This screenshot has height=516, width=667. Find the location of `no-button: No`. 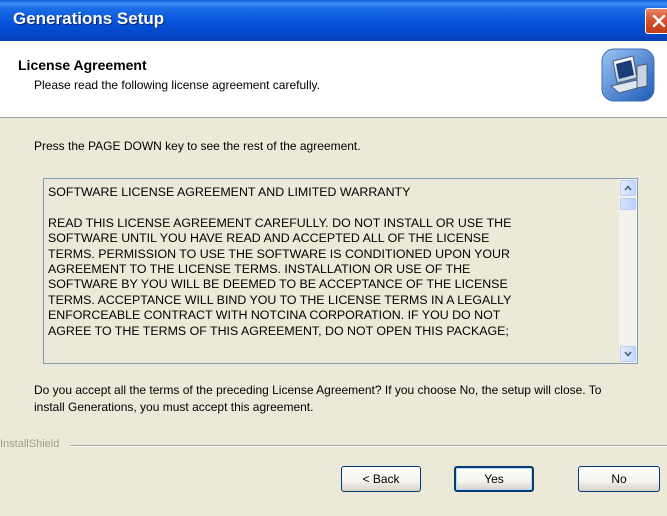

no-button: No is located at coordinates (619, 479).